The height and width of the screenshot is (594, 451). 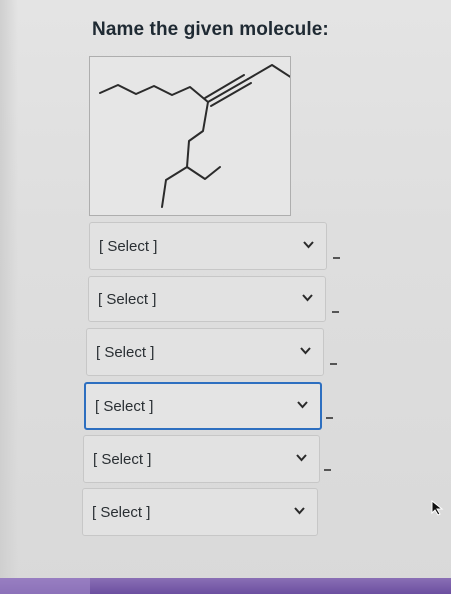 I want to click on mouse-pointer-icon, so click(x=438, y=510).